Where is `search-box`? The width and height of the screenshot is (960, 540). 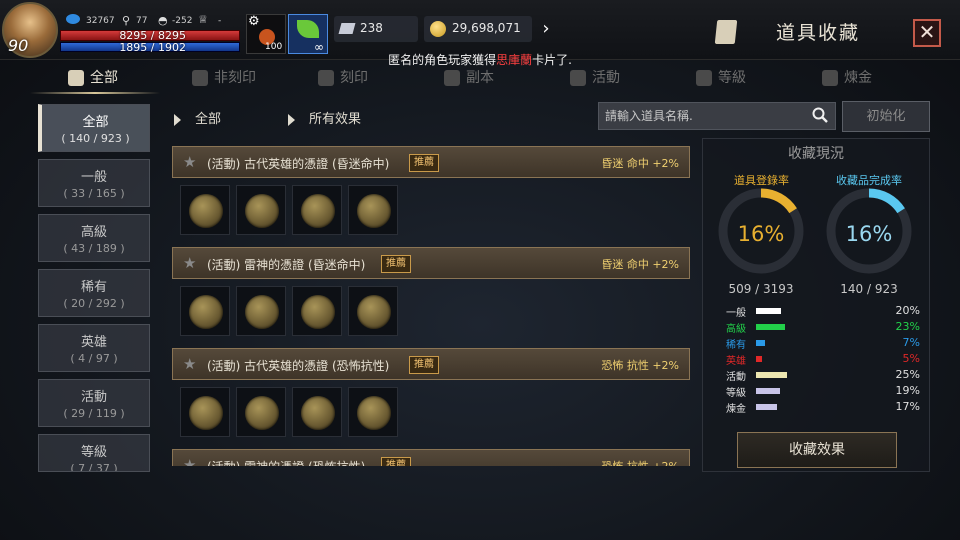 search-box is located at coordinates (717, 116).